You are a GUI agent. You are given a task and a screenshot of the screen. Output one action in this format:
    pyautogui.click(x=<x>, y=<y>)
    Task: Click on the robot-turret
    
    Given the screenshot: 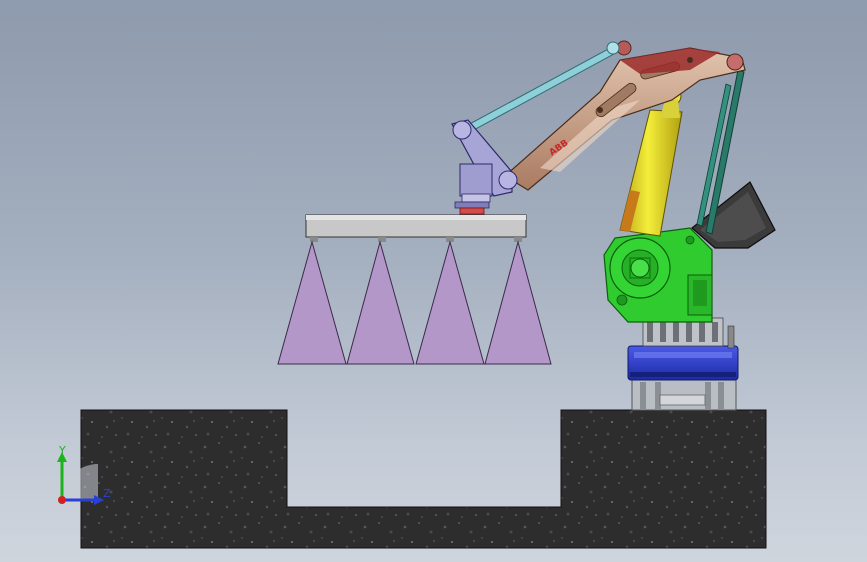 What is the action you would take?
    pyautogui.click(x=658, y=275)
    